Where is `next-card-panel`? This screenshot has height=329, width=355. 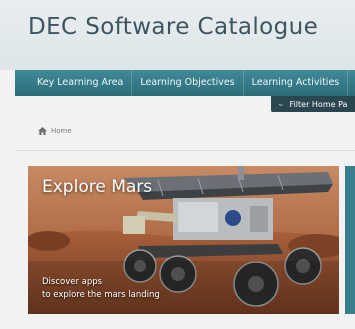
next-card-panel is located at coordinates (350, 240).